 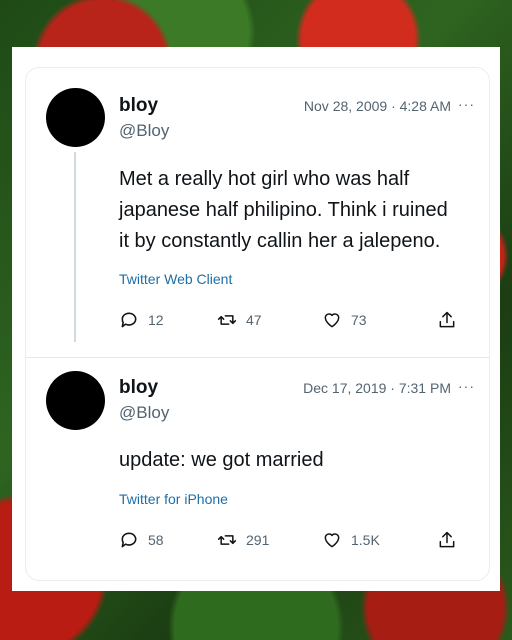 I want to click on timestamp: Dec 17, 2019 · 7:31 PM, so click(x=377, y=388).